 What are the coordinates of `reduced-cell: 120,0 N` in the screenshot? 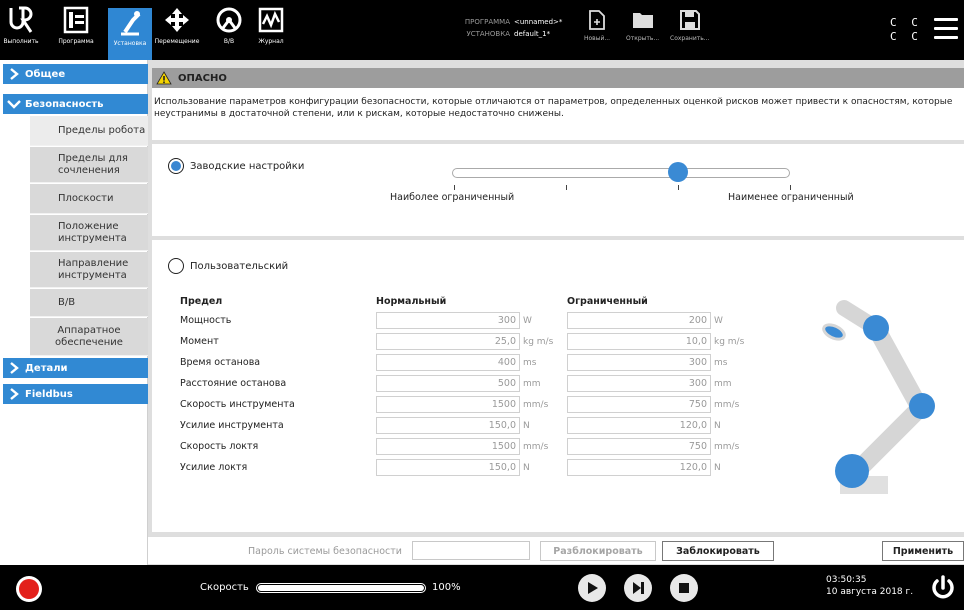 It's located at (667, 425).